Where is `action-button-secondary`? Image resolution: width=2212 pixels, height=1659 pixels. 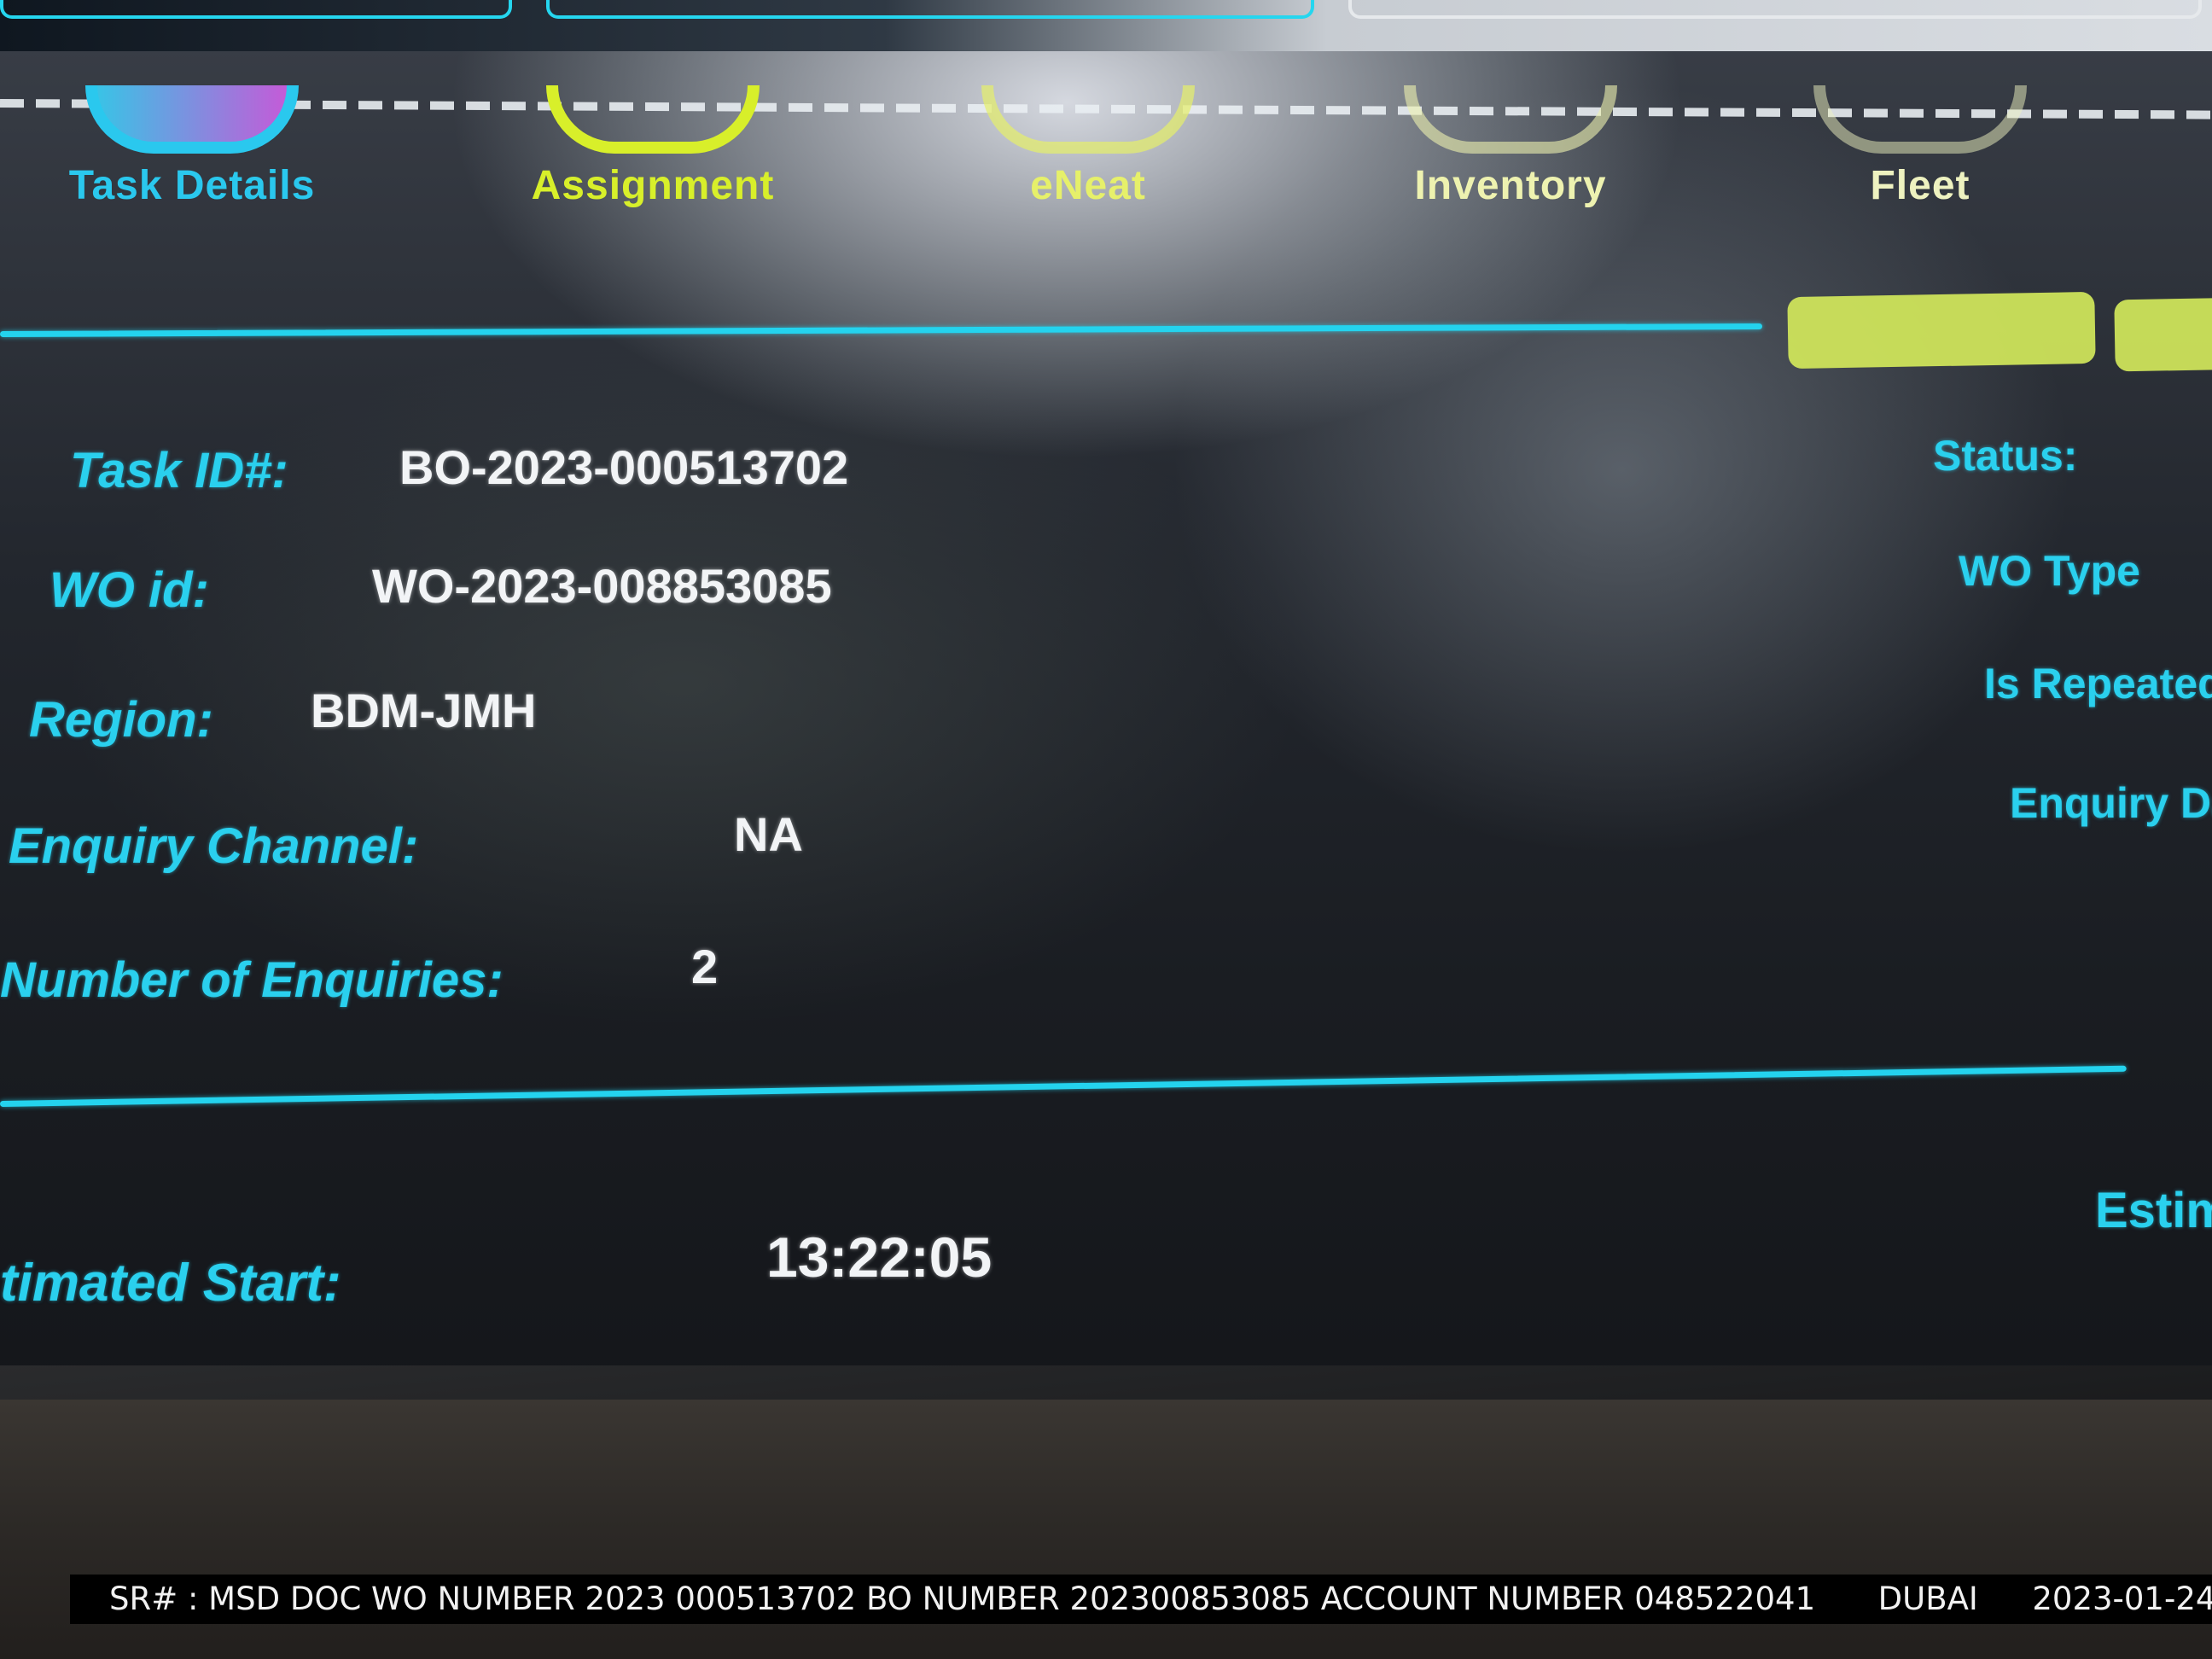 action-button-secondary is located at coordinates (2163, 334).